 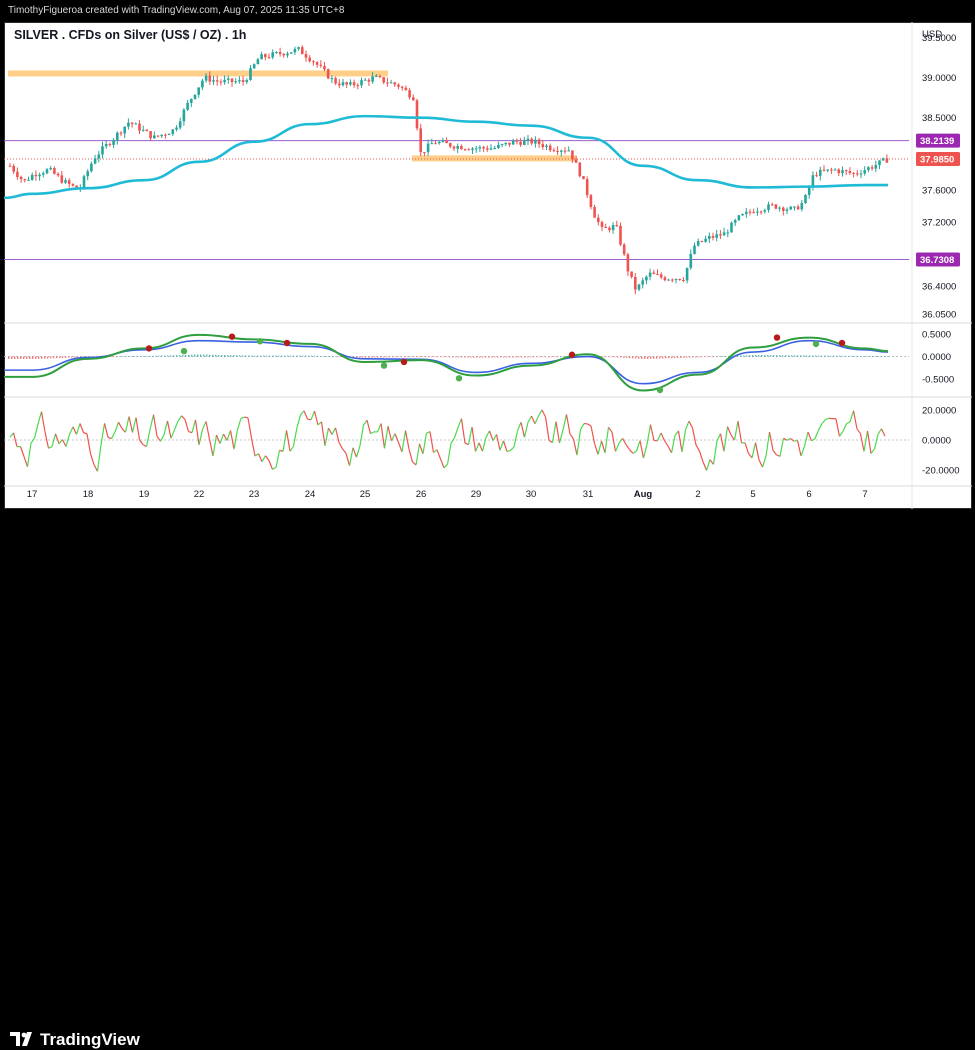 What do you see at coordinates (936, 334) in the screenshot?
I see `macd-tick-label: 0.5000` at bounding box center [936, 334].